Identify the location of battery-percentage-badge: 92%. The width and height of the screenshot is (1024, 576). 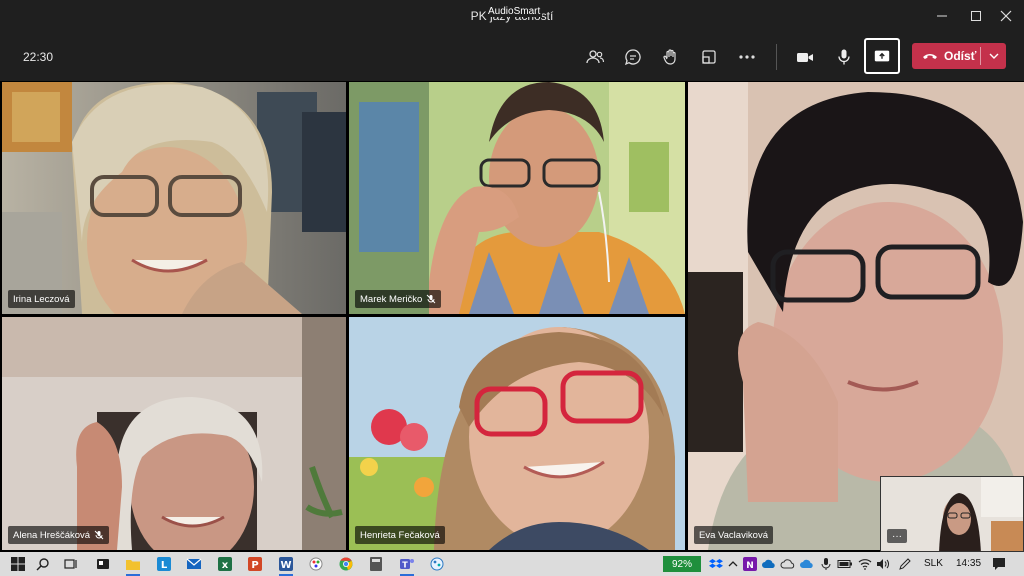
(682, 564).